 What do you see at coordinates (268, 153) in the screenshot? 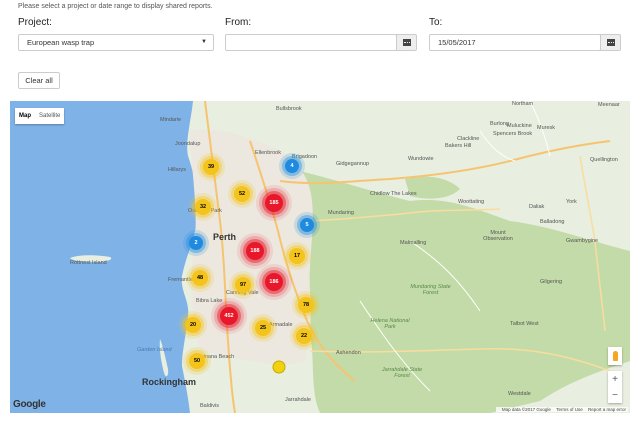
I see `place-label: Ellenbrook` at bounding box center [268, 153].